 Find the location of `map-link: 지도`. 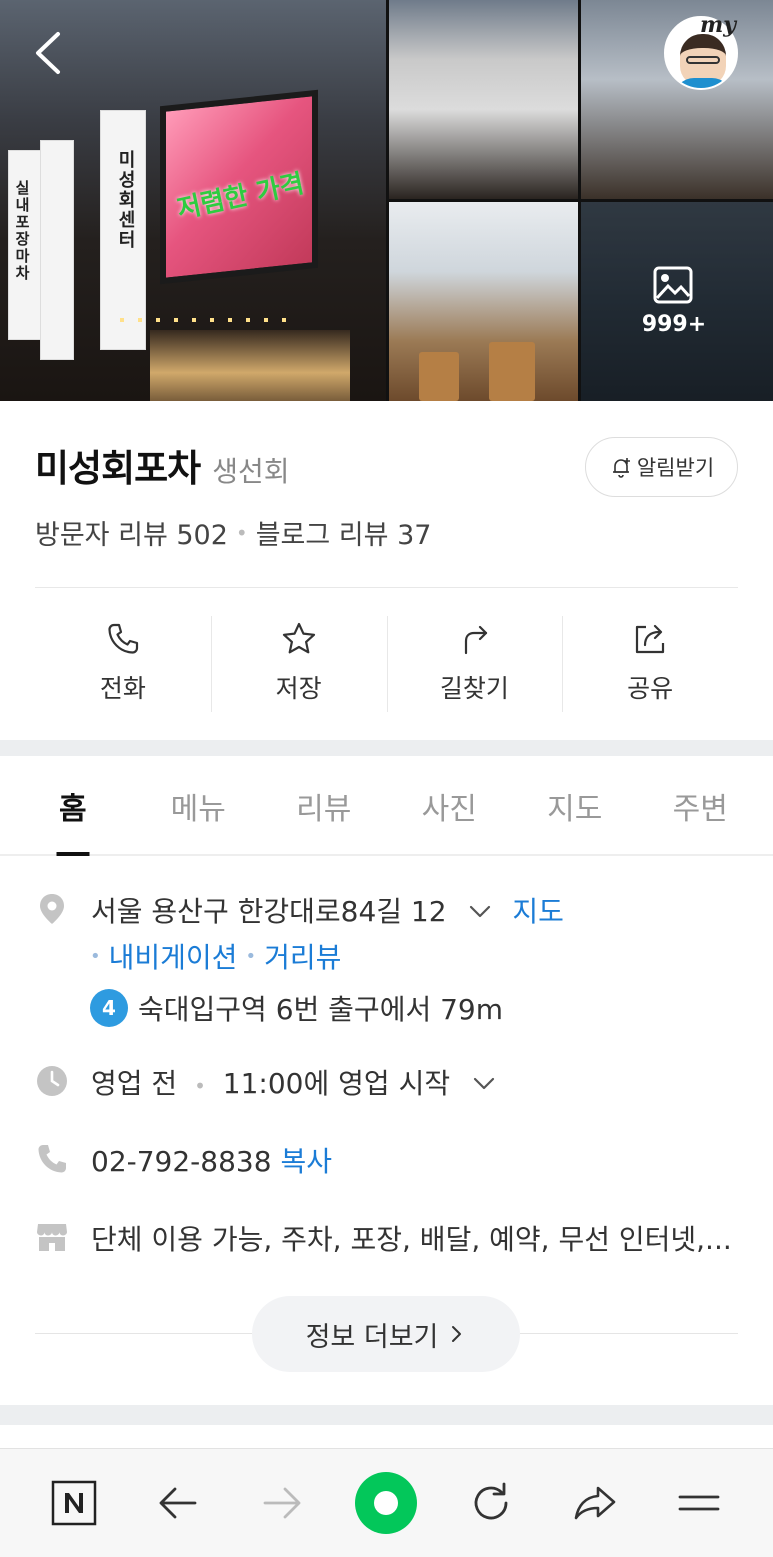

map-link: 지도 is located at coordinates (538, 911).